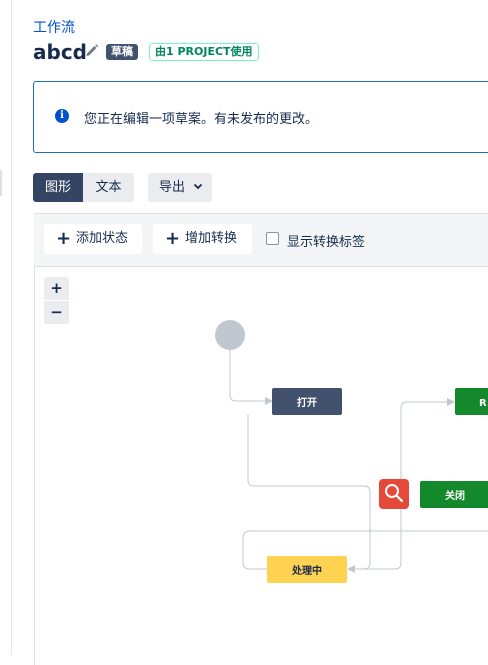 This screenshot has width=488, height=665. Describe the element at coordinates (483, 403) in the screenshot. I see `status-r-label: R` at that location.